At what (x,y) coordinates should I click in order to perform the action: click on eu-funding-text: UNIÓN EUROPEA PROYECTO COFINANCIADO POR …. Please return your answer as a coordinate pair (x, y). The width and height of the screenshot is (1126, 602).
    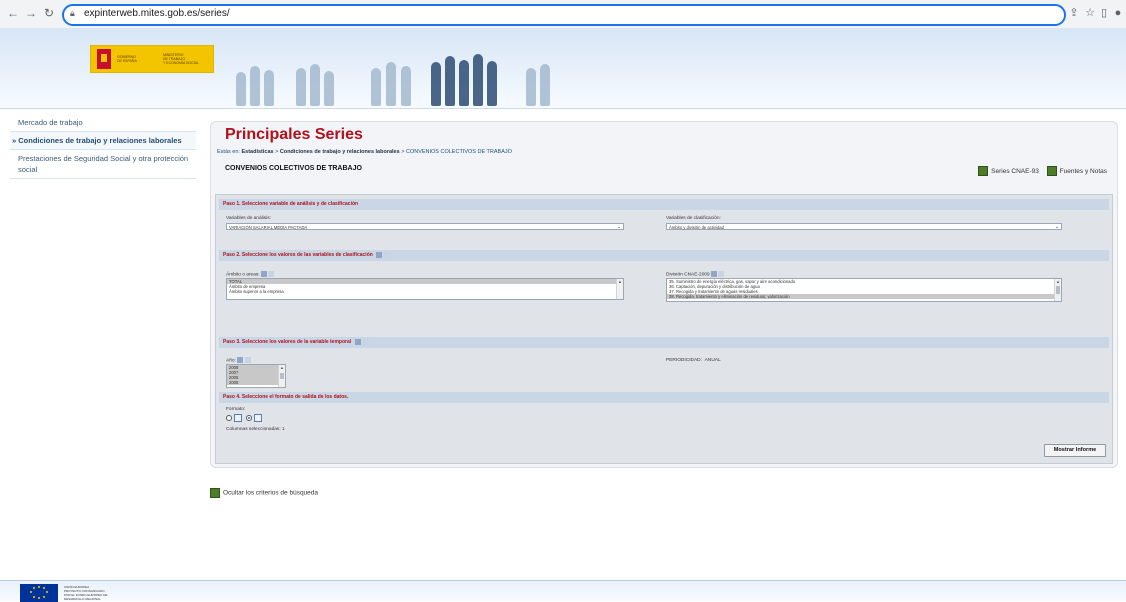
    Looking at the image, I should click on (86, 593).